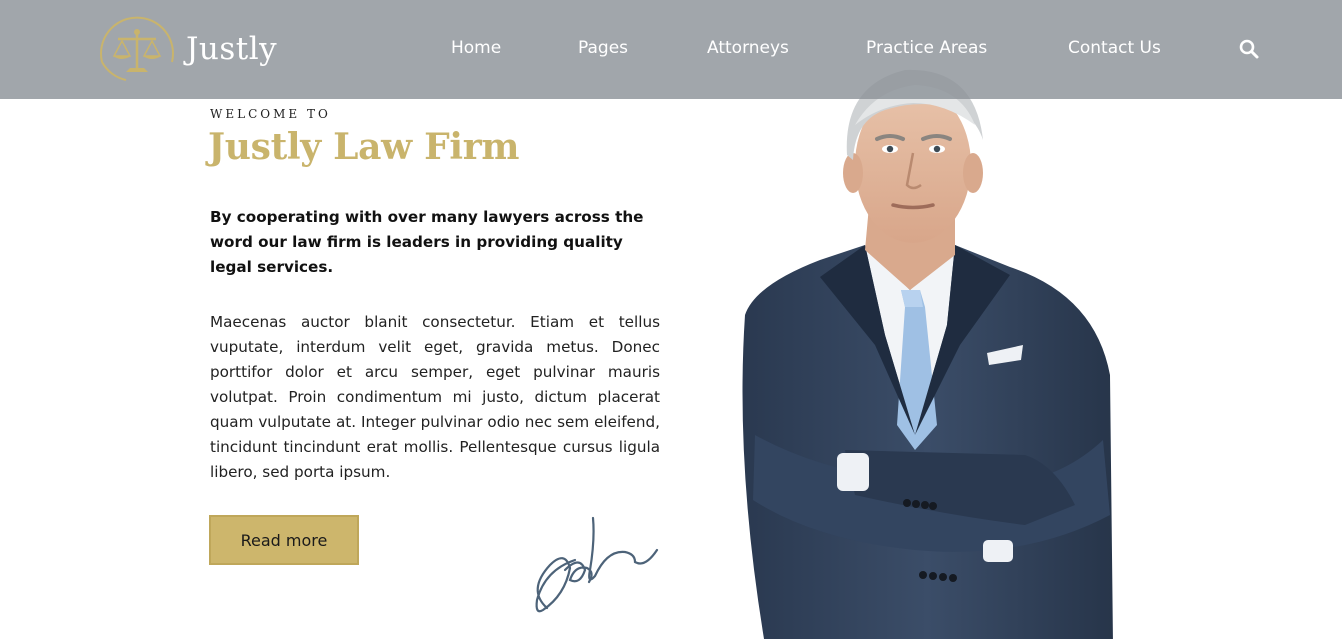 The image size is (1342, 639). What do you see at coordinates (1114, 48) in the screenshot?
I see `nav-item-contact-us: Contact Us` at bounding box center [1114, 48].